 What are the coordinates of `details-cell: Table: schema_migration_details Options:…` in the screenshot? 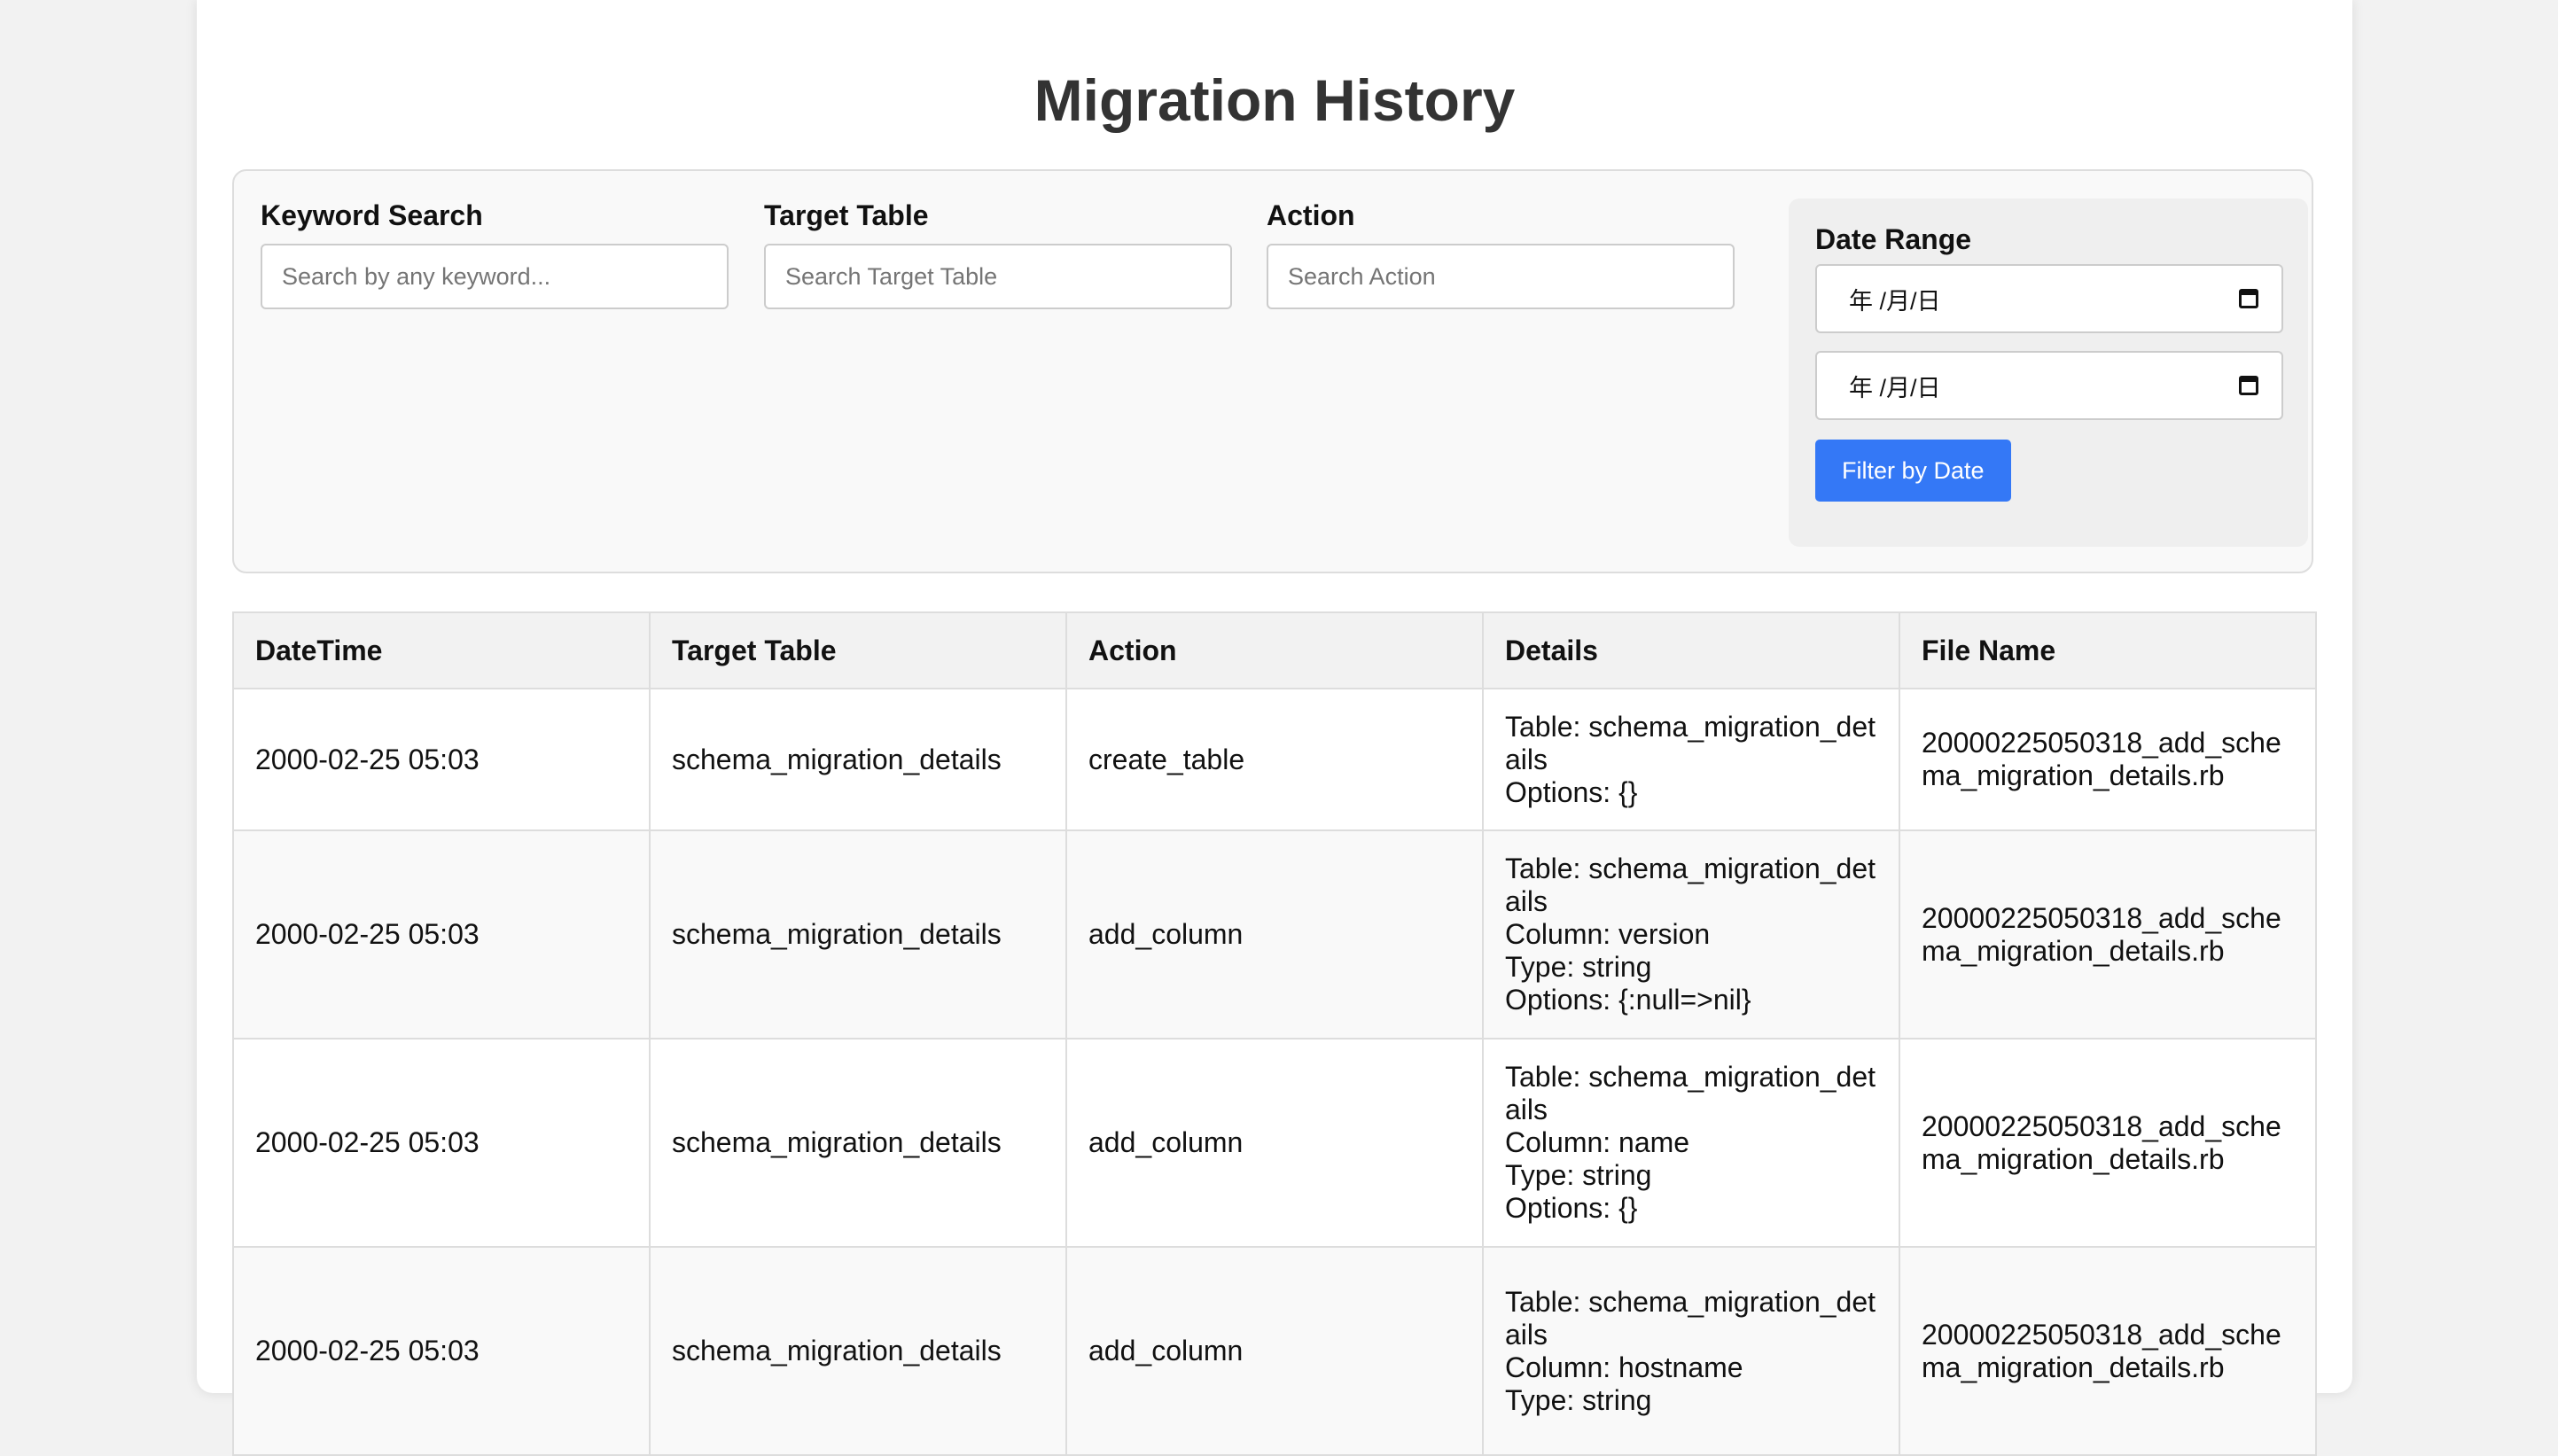 It's located at (1691, 759).